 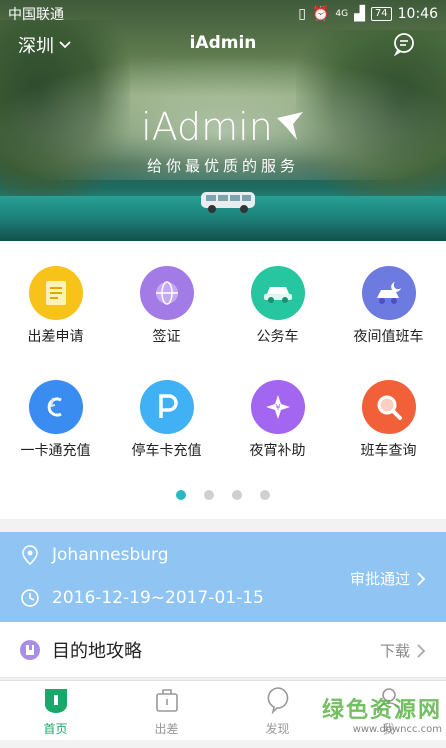 What do you see at coordinates (228, 202) in the screenshot?
I see `van-illustration` at bounding box center [228, 202].